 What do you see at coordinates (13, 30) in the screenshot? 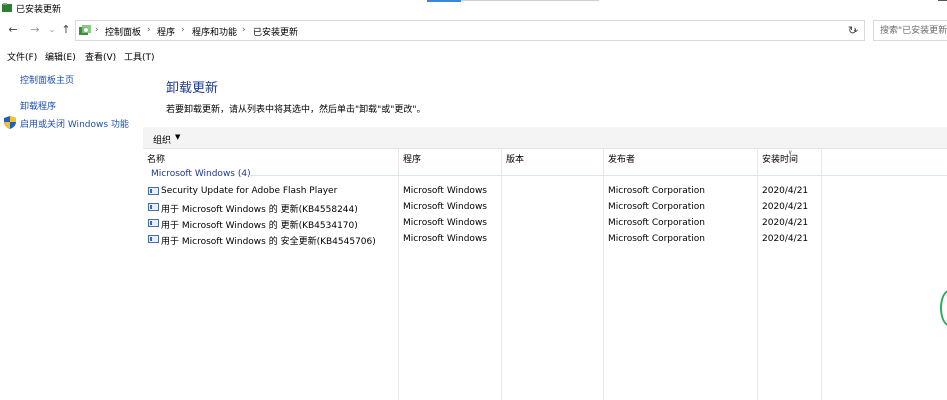
I see `back-arrow-icon: ←` at bounding box center [13, 30].